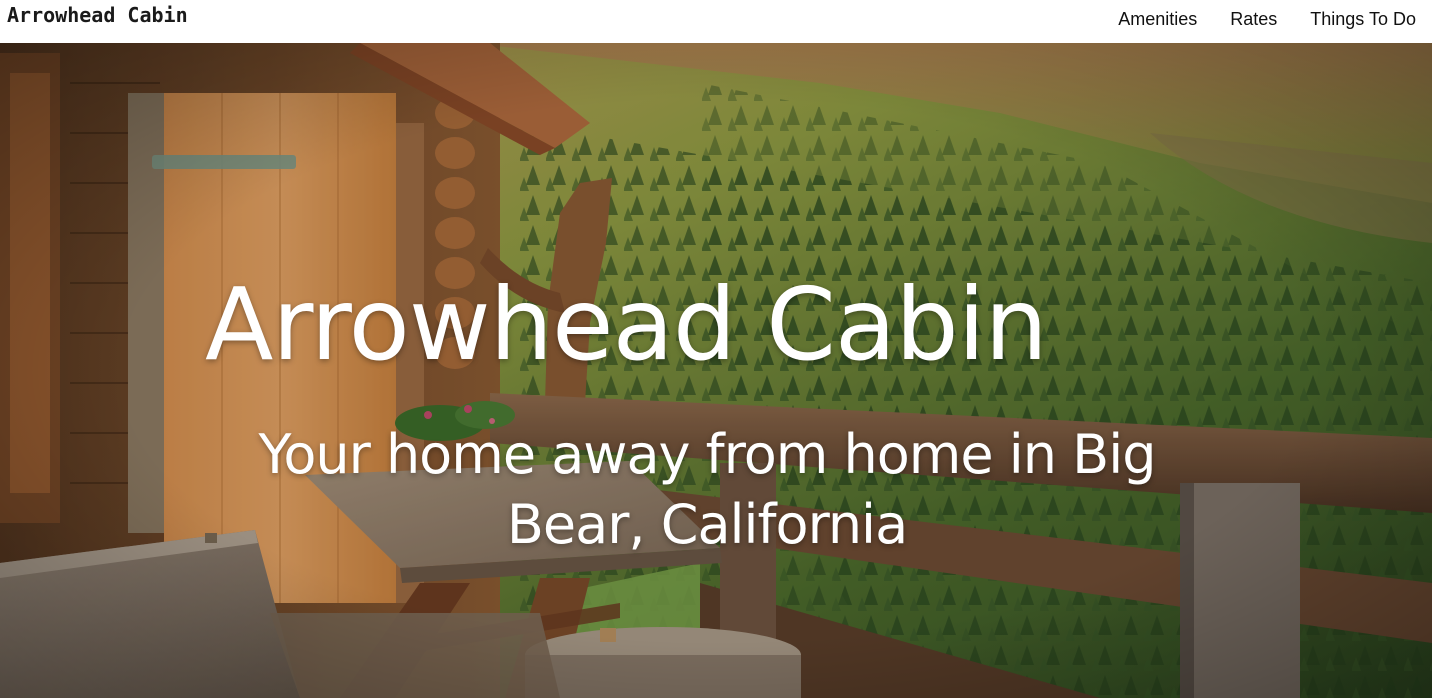  What do you see at coordinates (1253, 19) in the screenshot?
I see `nav-link-rates: Rates` at bounding box center [1253, 19].